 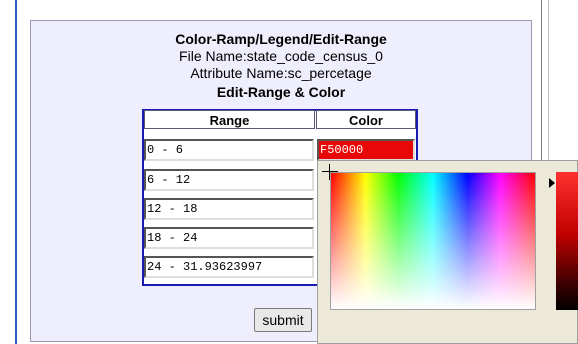 I want to click on page-title: Color-Ramp/Legend/Edit-Range, so click(x=281, y=39).